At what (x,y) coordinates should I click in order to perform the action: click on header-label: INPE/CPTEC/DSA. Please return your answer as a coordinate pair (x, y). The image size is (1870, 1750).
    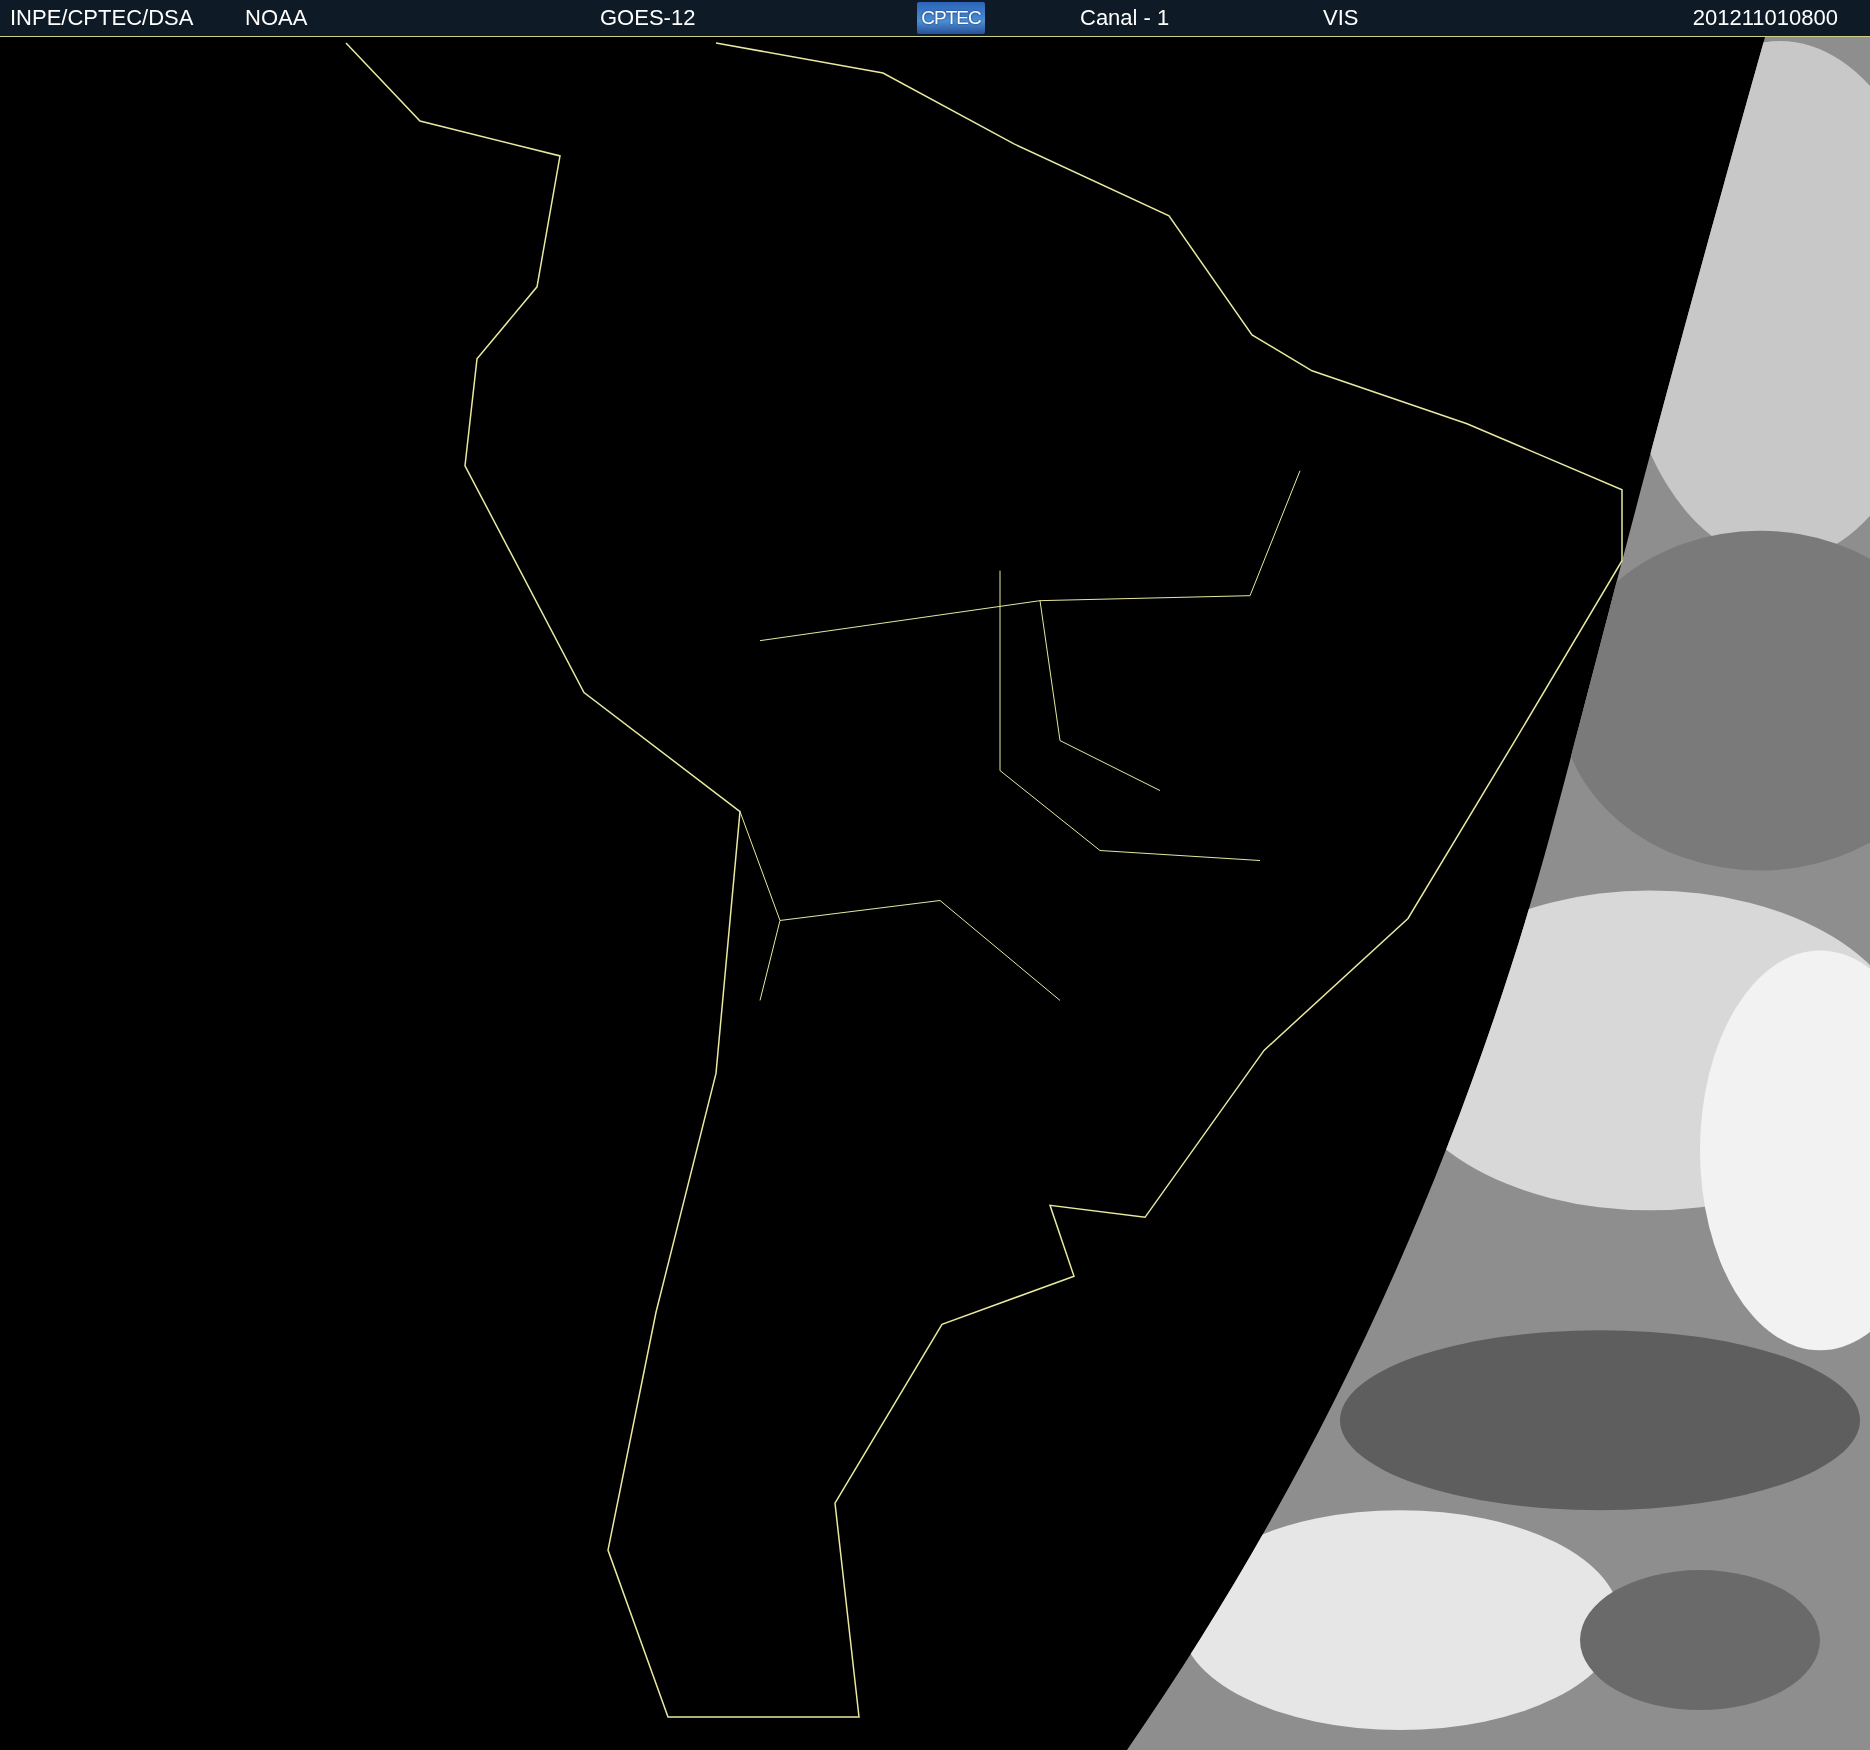
    Looking at the image, I should click on (102, 18).